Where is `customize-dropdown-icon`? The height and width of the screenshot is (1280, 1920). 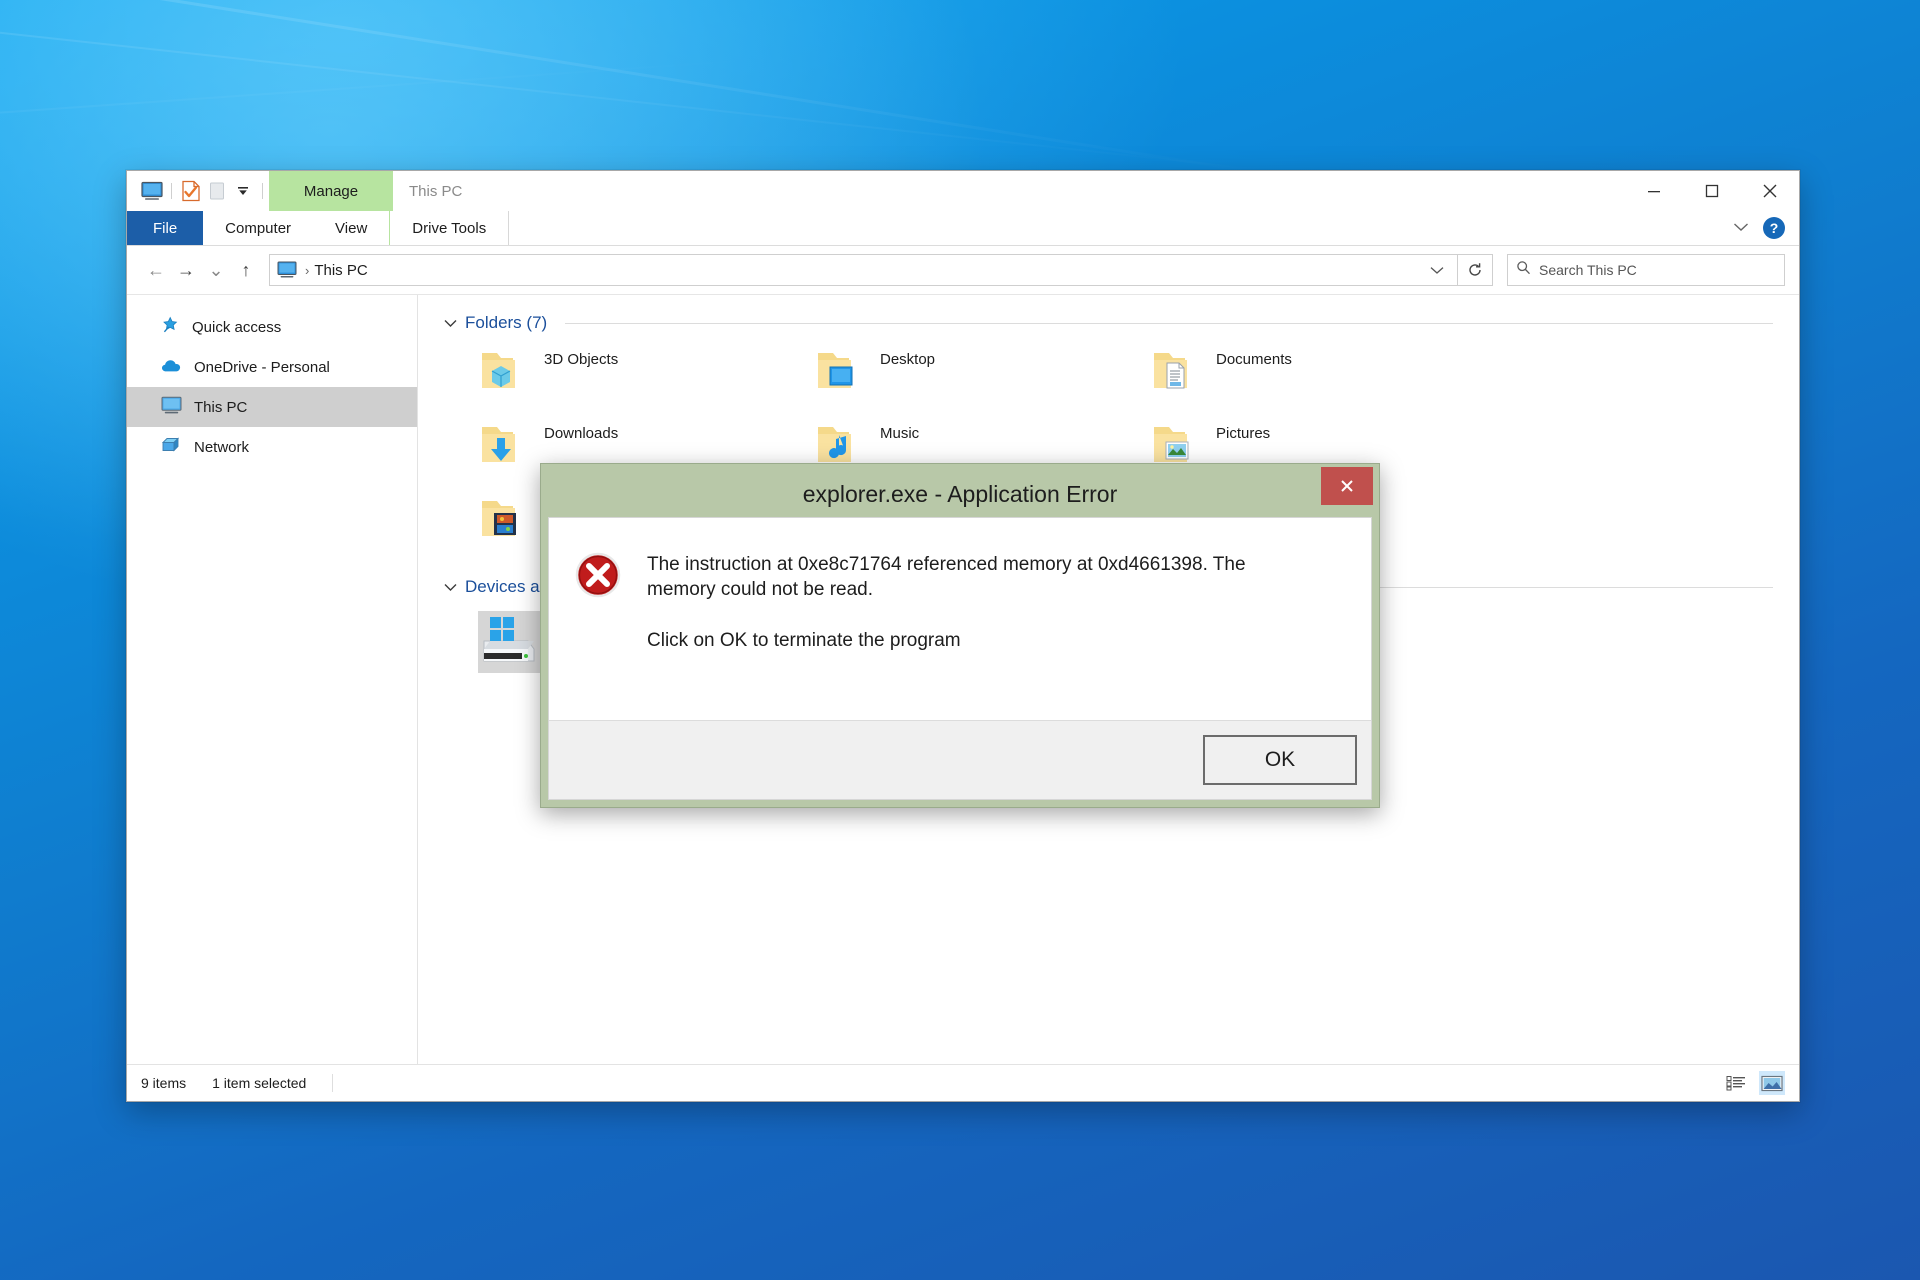 customize-dropdown-icon is located at coordinates (243, 191).